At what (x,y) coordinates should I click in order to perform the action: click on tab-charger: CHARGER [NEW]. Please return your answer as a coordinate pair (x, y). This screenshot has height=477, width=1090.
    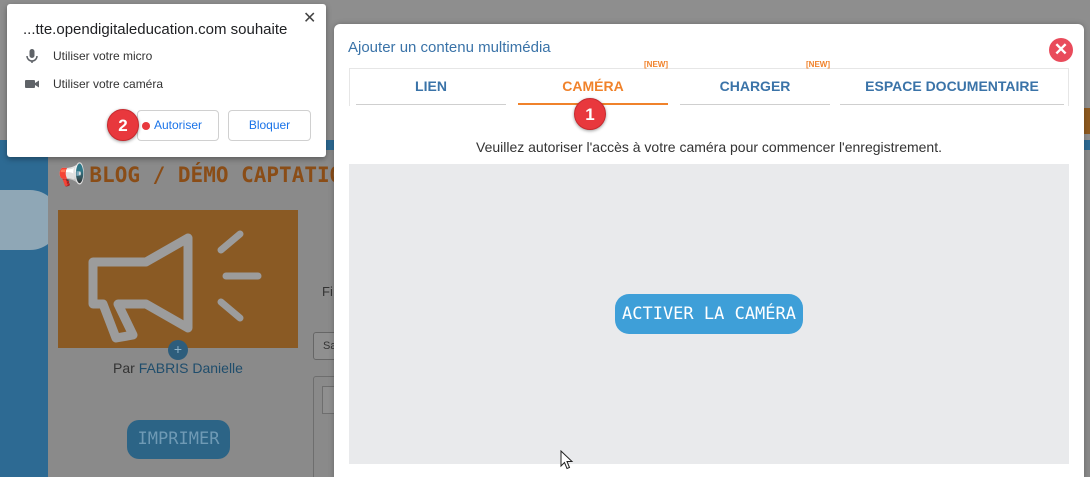
    Looking at the image, I should click on (755, 82).